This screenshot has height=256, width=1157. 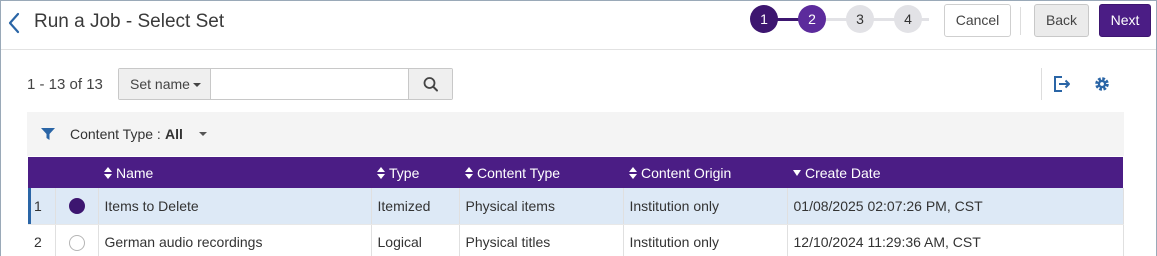 What do you see at coordinates (839, 20) in the screenshot?
I see `wizard-stepper: 1 2 3 4` at bounding box center [839, 20].